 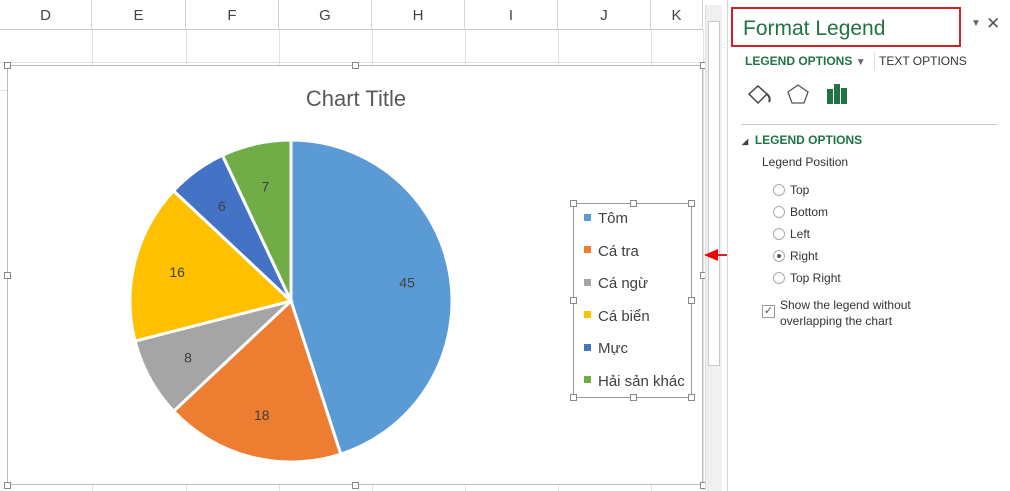 What do you see at coordinates (804, 256) in the screenshot?
I see `radio-label: Right` at bounding box center [804, 256].